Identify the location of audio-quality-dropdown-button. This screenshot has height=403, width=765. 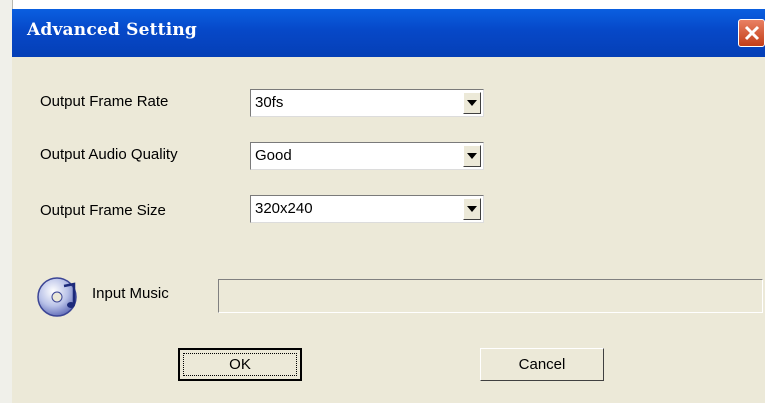
(472, 156).